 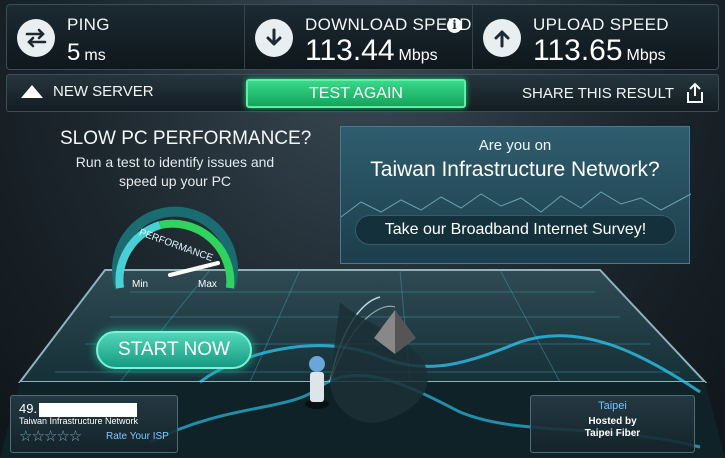 What do you see at coordinates (137, 436) in the screenshot?
I see `rate-isp-link: Rate Your ISP` at bounding box center [137, 436].